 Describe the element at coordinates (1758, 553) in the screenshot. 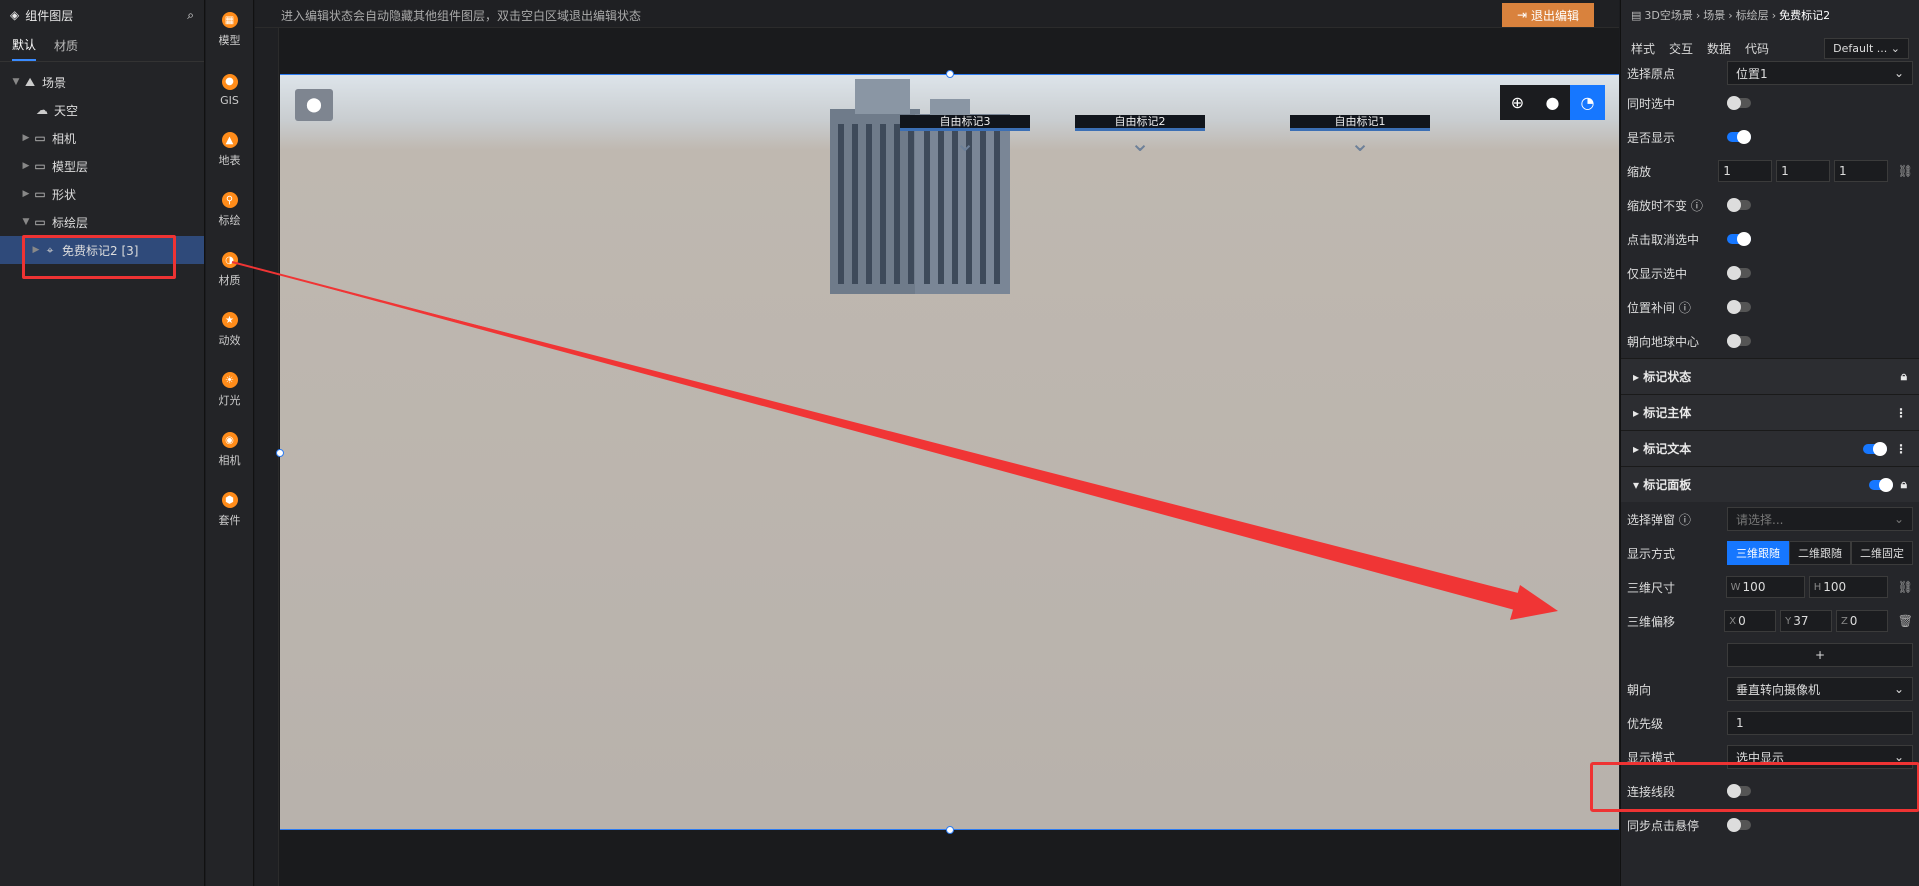

I see `display-option-3d-follow: 三维跟随` at that location.